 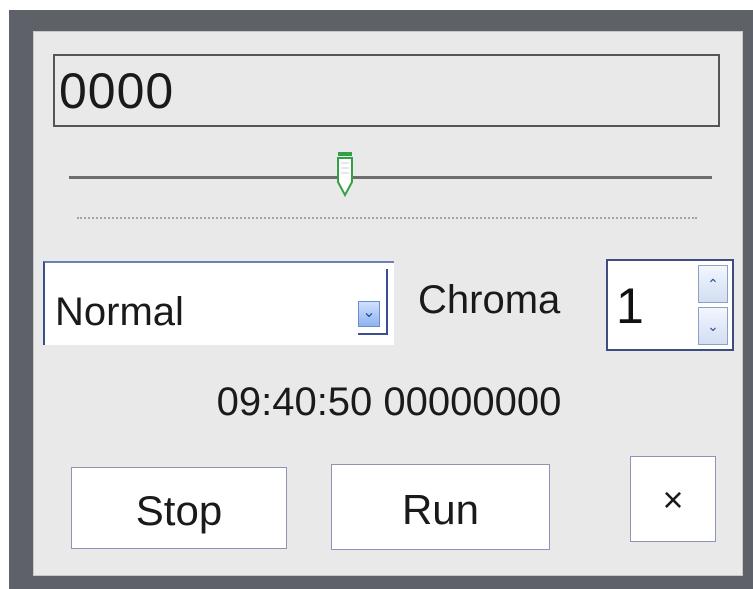 I want to click on dropdown-button: ⌄, so click(x=373, y=302).